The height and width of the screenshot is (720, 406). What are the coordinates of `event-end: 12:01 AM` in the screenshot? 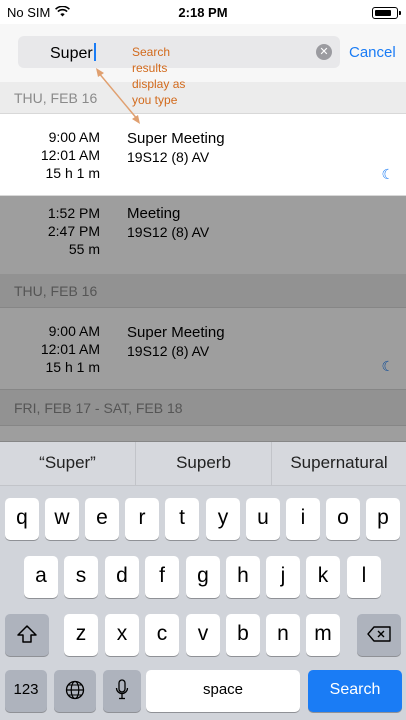 It's located at (70, 155).